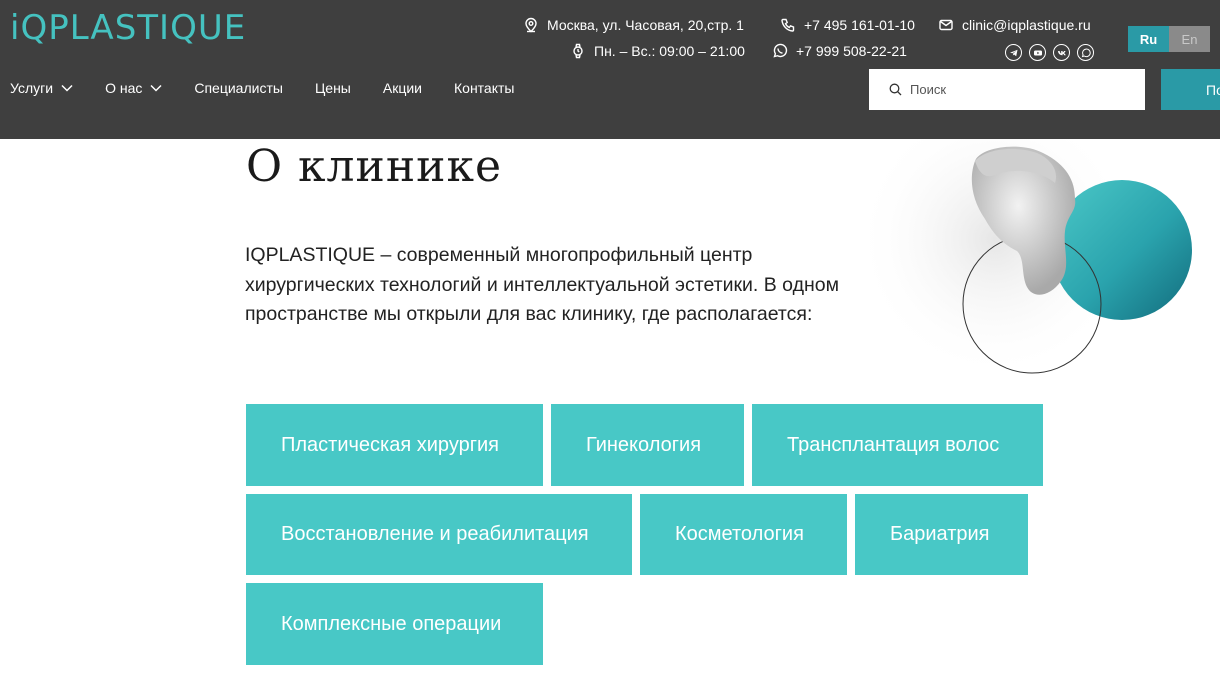 This screenshot has width=1220, height=696. I want to click on email-text: clinic@iqplastique.ru, so click(1026, 25).